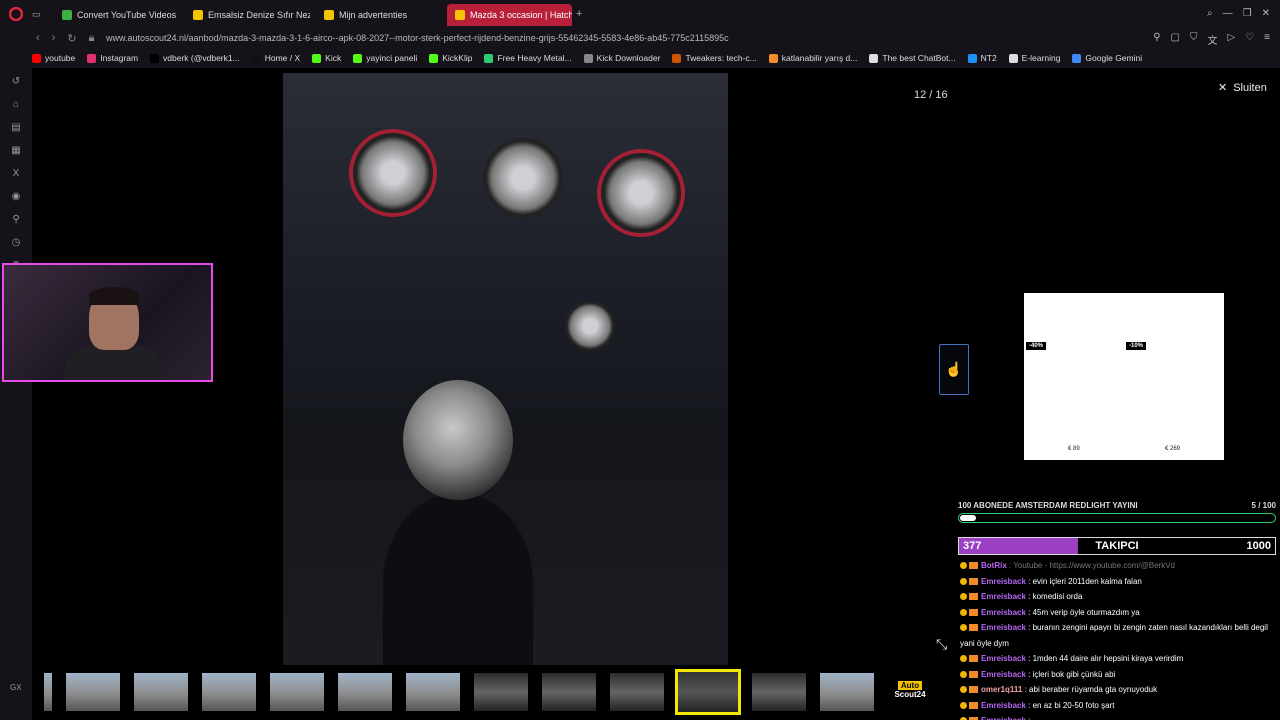 The width and height of the screenshot is (1280, 720). What do you see at coordinates (16, 104) in the screenshot?
I see `extensions-icon: ⌂` at bounding box center [16, 104].